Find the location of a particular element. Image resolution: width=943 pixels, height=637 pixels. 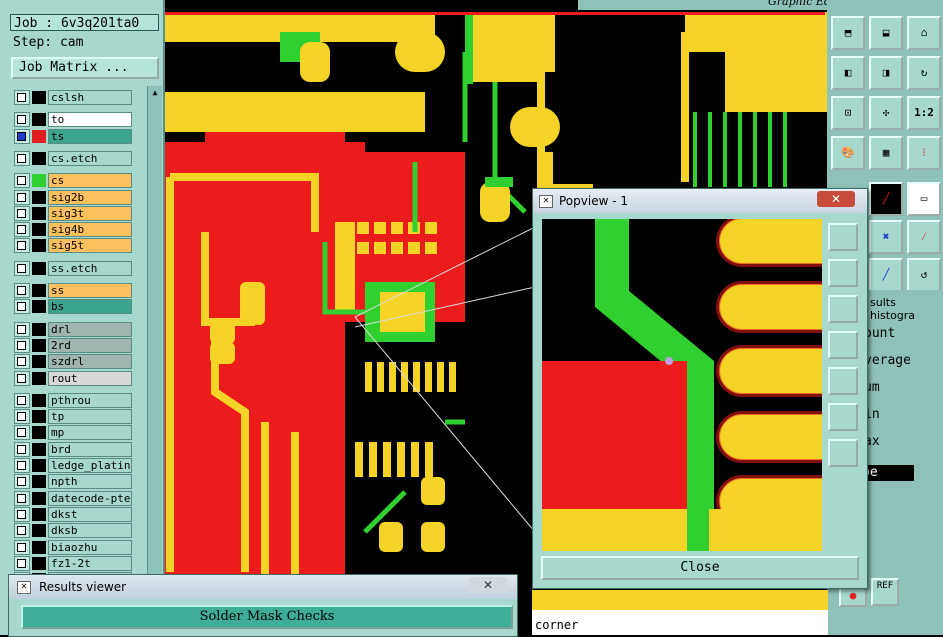

measure-icon: ╱ is located at coordinates (886, 275).